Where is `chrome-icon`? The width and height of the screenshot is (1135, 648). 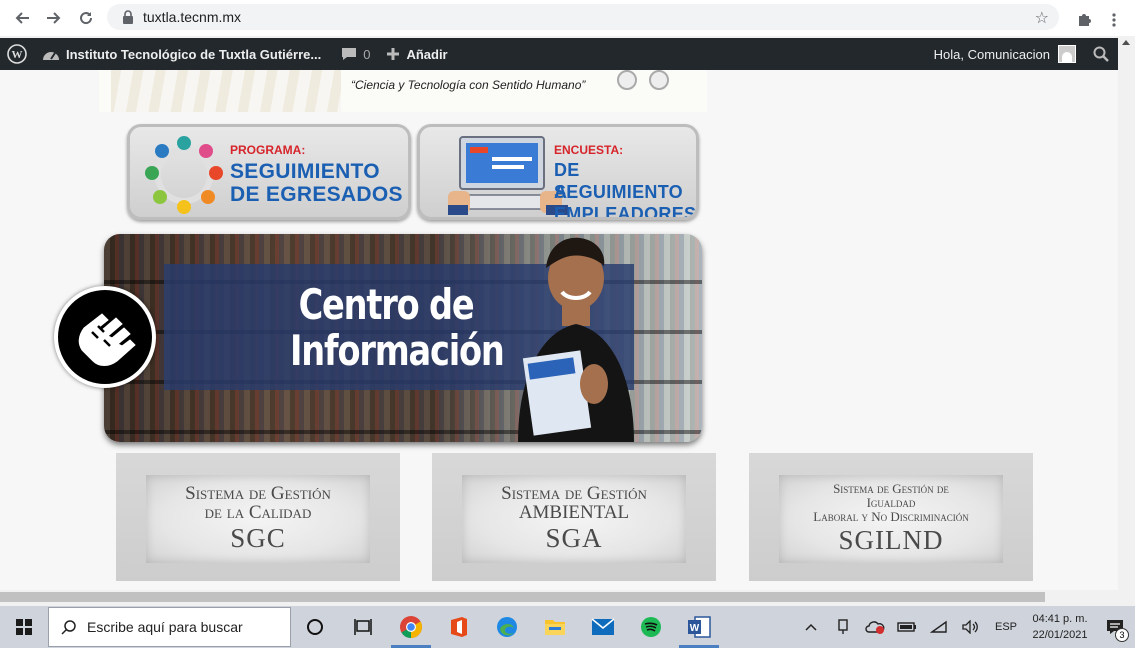
chrome-icon is located at coordinates (411, 627).